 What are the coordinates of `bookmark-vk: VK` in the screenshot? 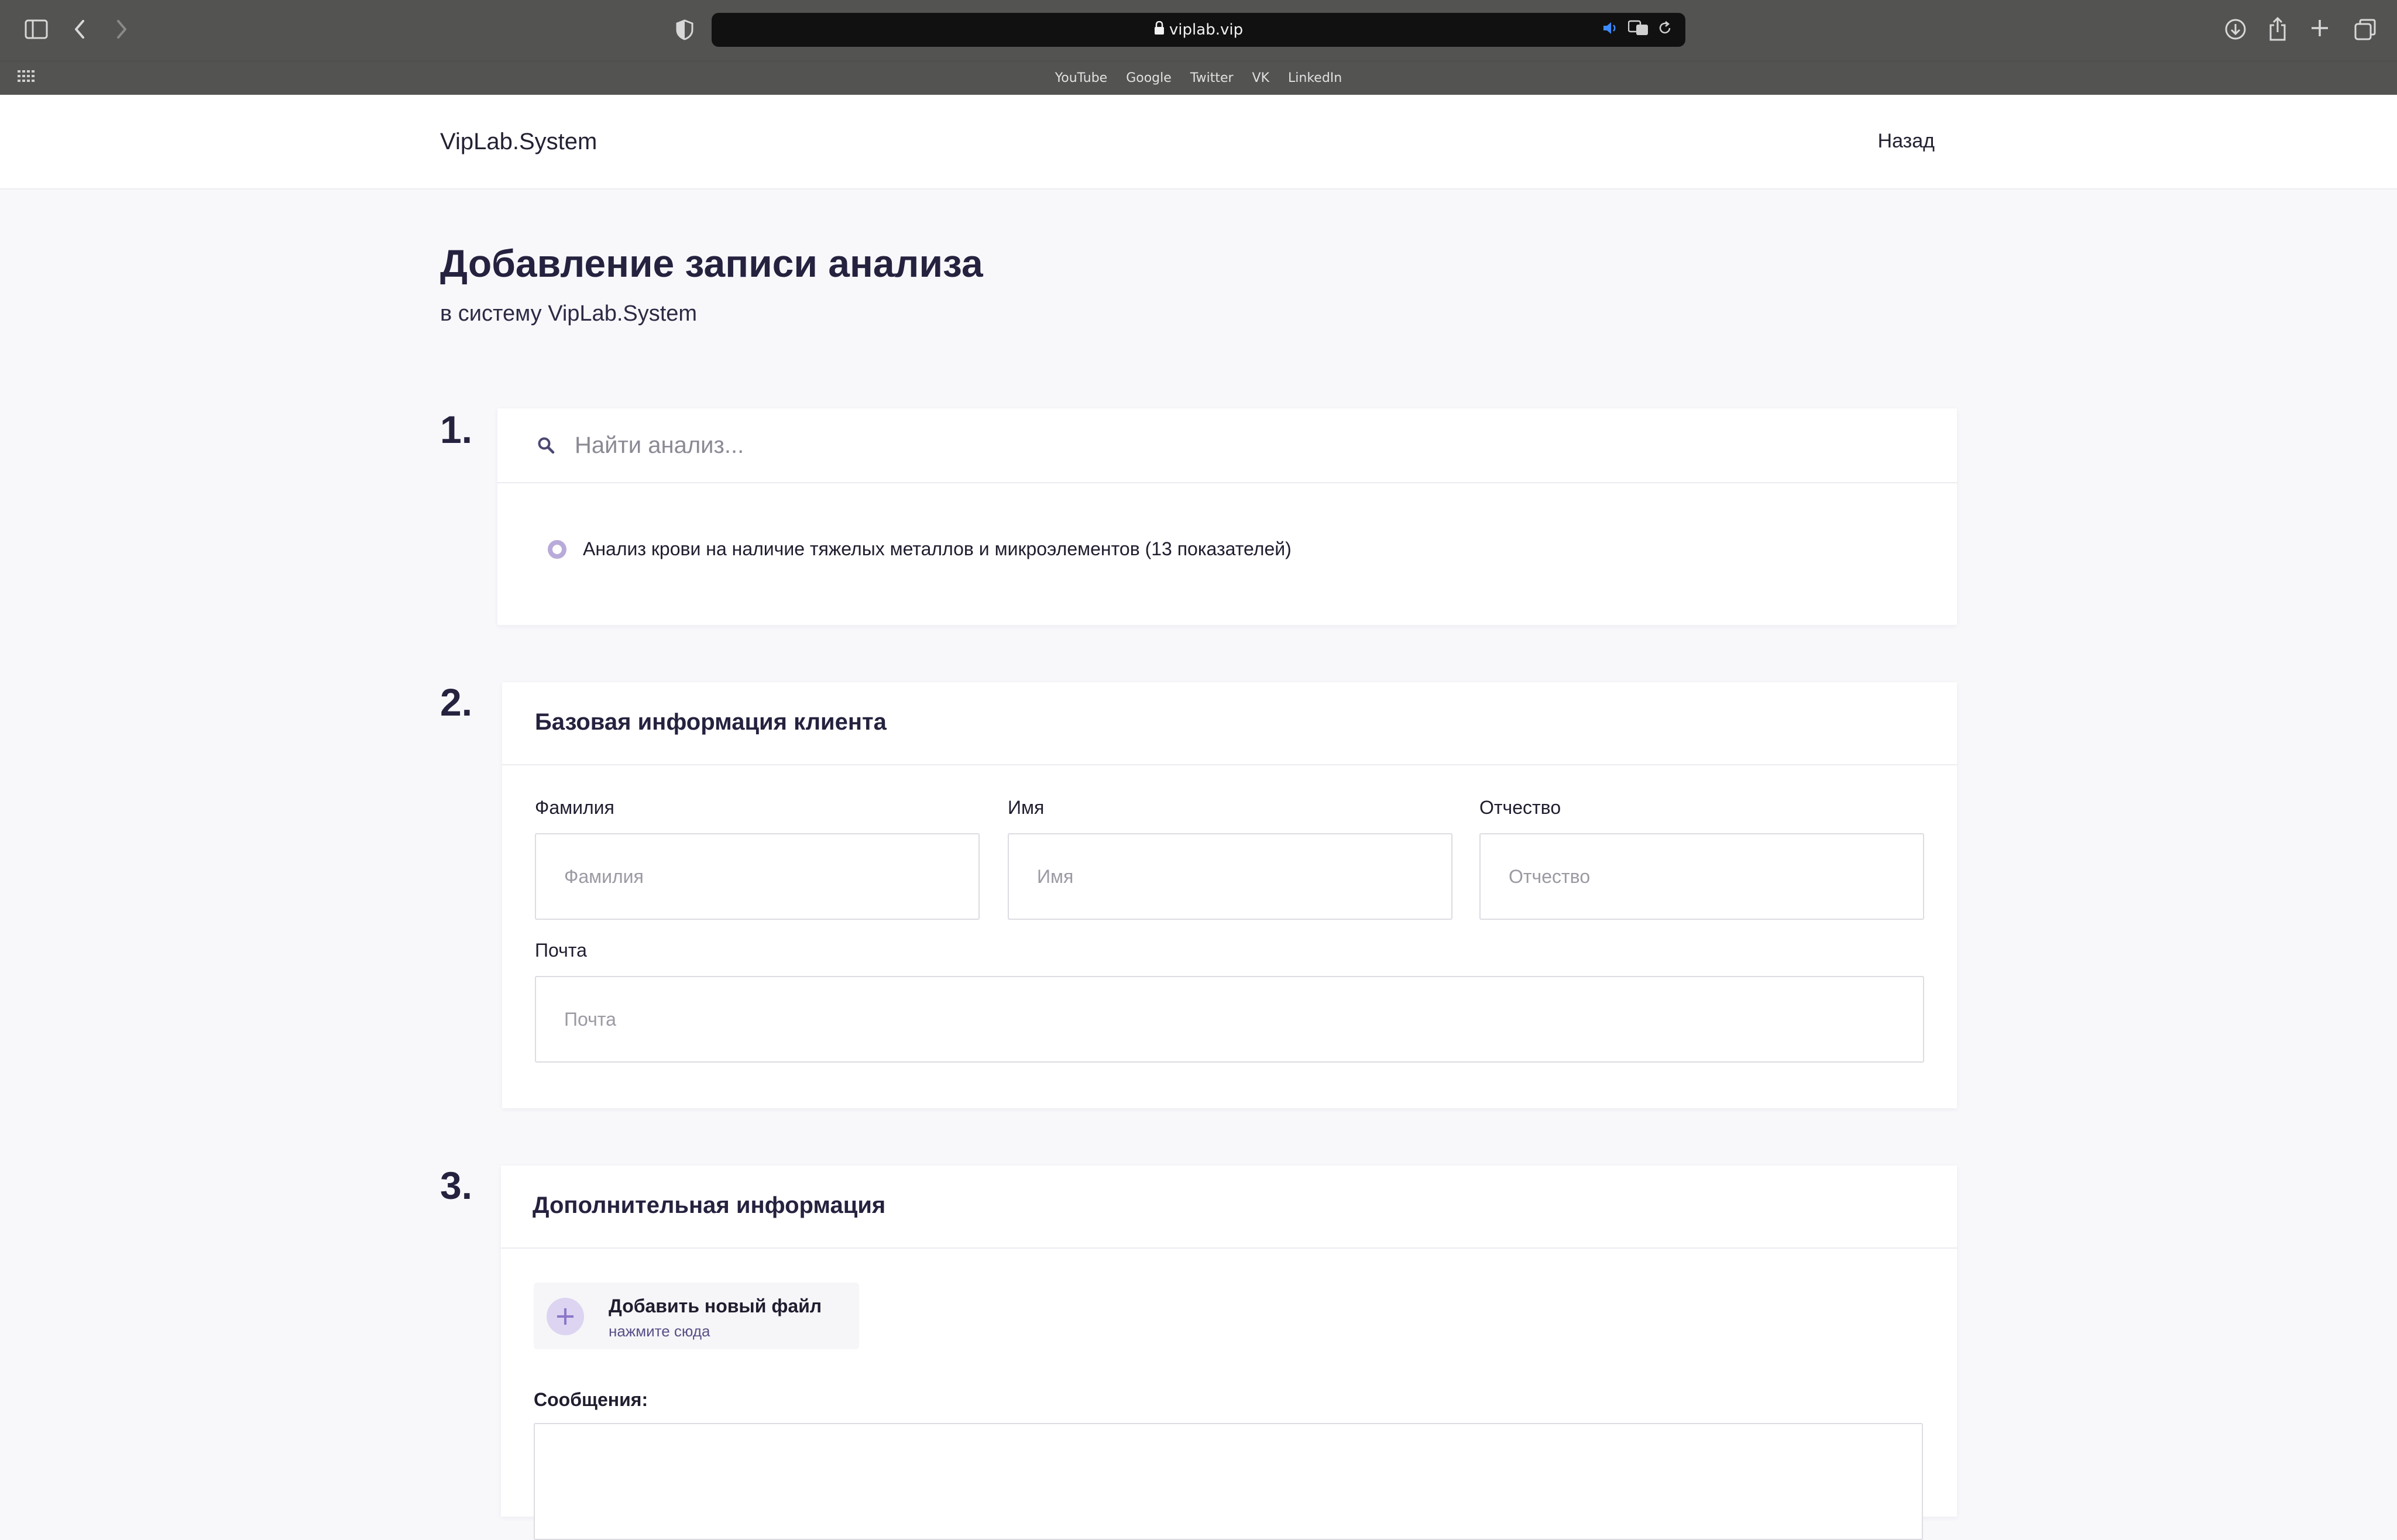 It's located at (1260, 78).